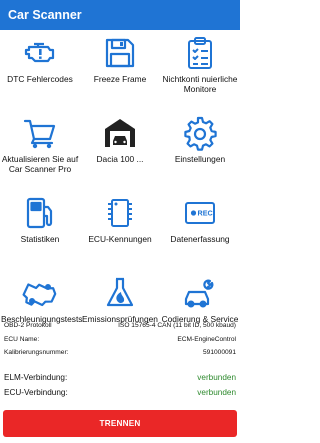 Image resolution: width=320 pixels, height=443 pixels. What do you see at coordinates (120, 53) in the screenshot?
I see `floppy-disk-icon` at bounding box center [120, 53].